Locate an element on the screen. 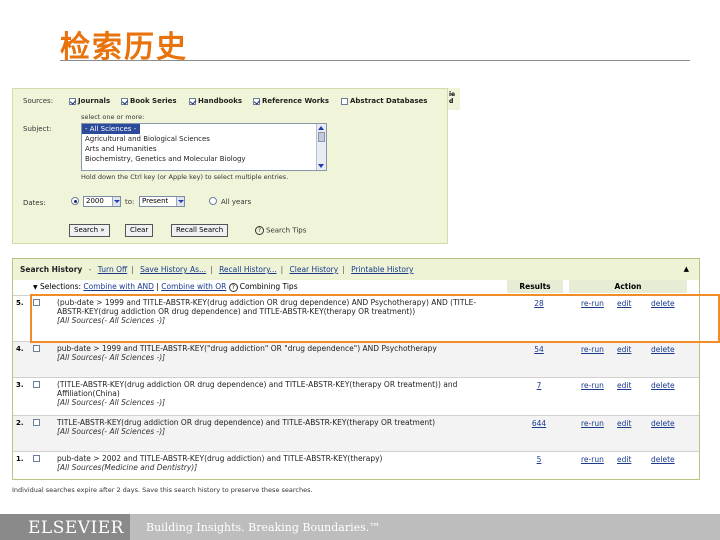 The image size is (720, 540). all-years-label: All years is located at coordinates (236, 202).